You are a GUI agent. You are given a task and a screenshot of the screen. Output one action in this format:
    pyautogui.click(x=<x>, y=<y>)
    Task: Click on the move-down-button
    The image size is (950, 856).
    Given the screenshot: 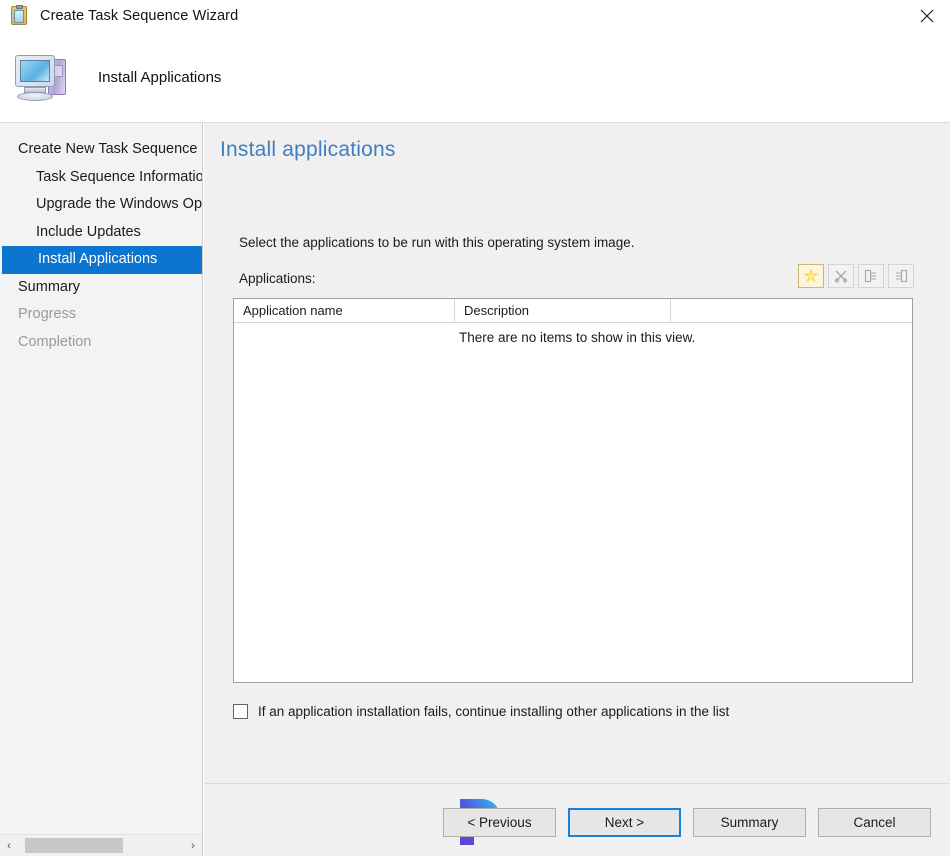 What is the action you would take?
    pyautogui.click(x=901, y=276)
    